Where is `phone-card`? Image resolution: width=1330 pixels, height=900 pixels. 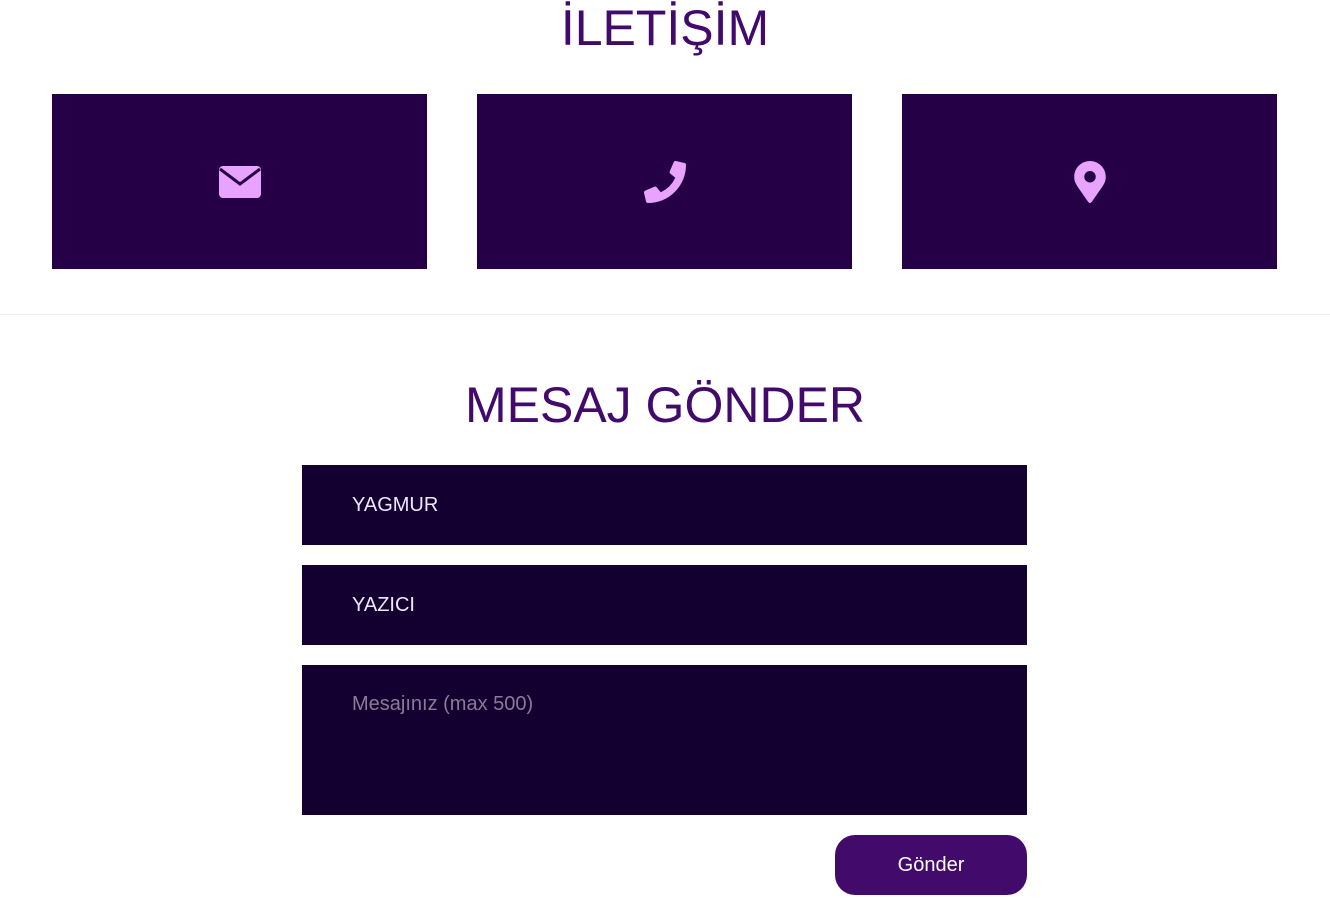
phone-card is located at coordinates (664, 181).